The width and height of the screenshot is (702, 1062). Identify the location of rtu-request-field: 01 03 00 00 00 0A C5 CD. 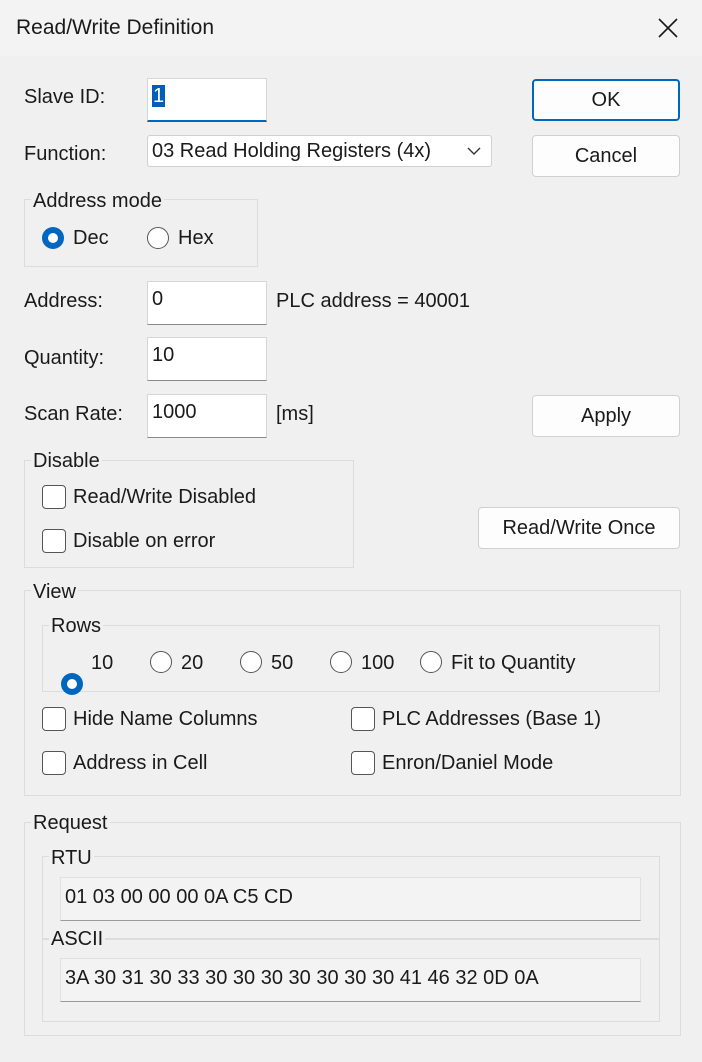
(350, 899).